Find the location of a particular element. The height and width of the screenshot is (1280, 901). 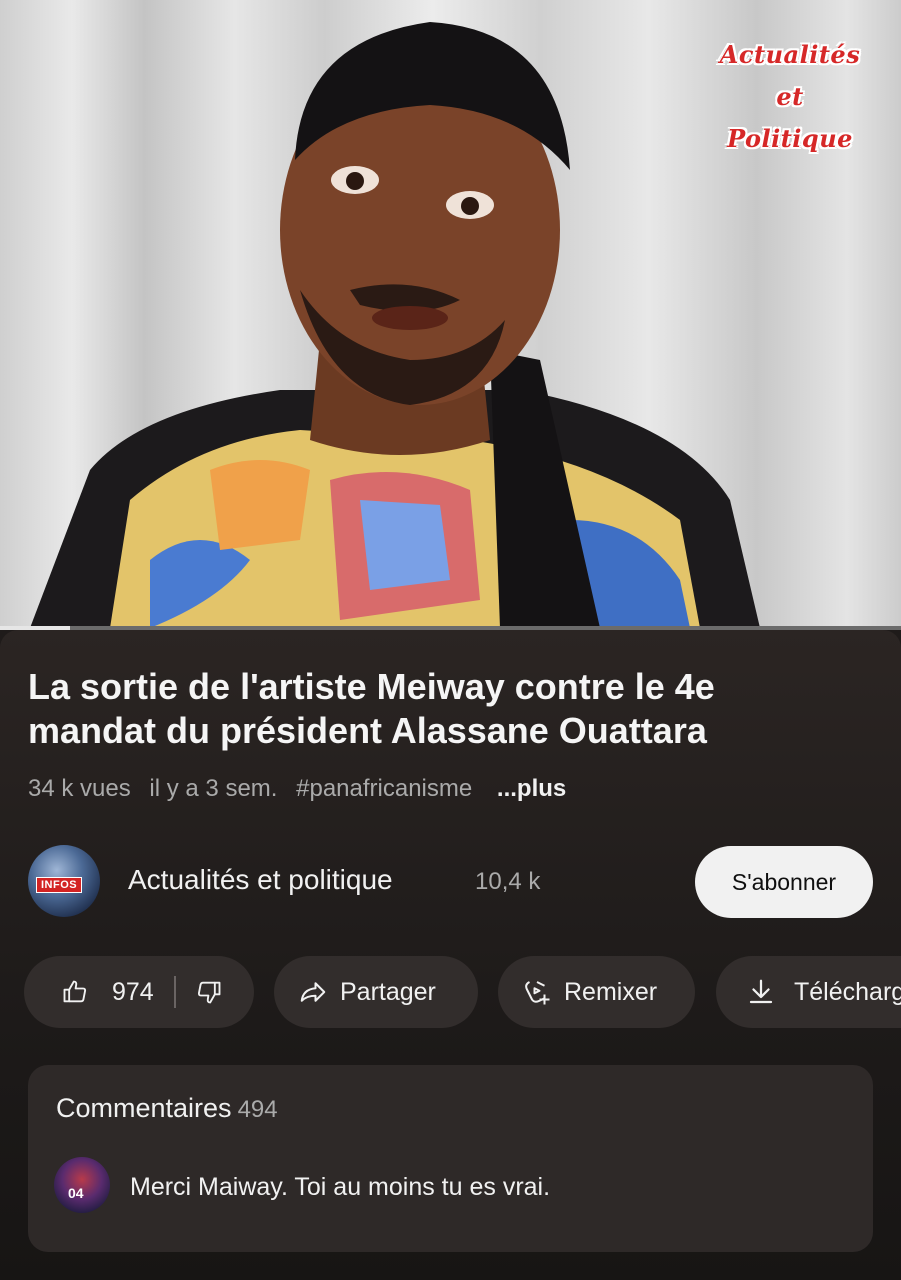

download-button: Télécharger is located at coordinates (808, 992).